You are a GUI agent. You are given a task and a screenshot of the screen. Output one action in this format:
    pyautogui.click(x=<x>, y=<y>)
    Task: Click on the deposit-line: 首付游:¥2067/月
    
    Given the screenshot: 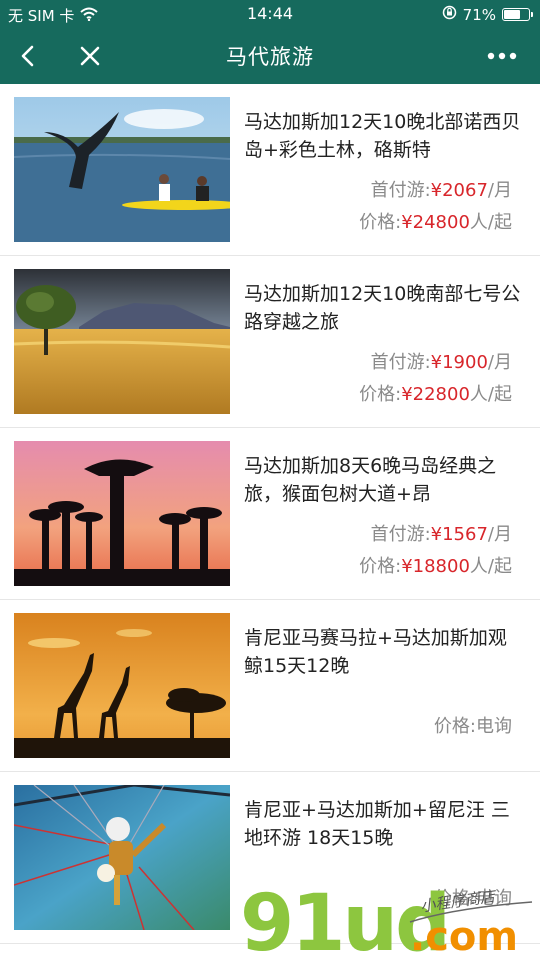 What is the action you would take?
    pyautogui.click(x=441, y=189)
    